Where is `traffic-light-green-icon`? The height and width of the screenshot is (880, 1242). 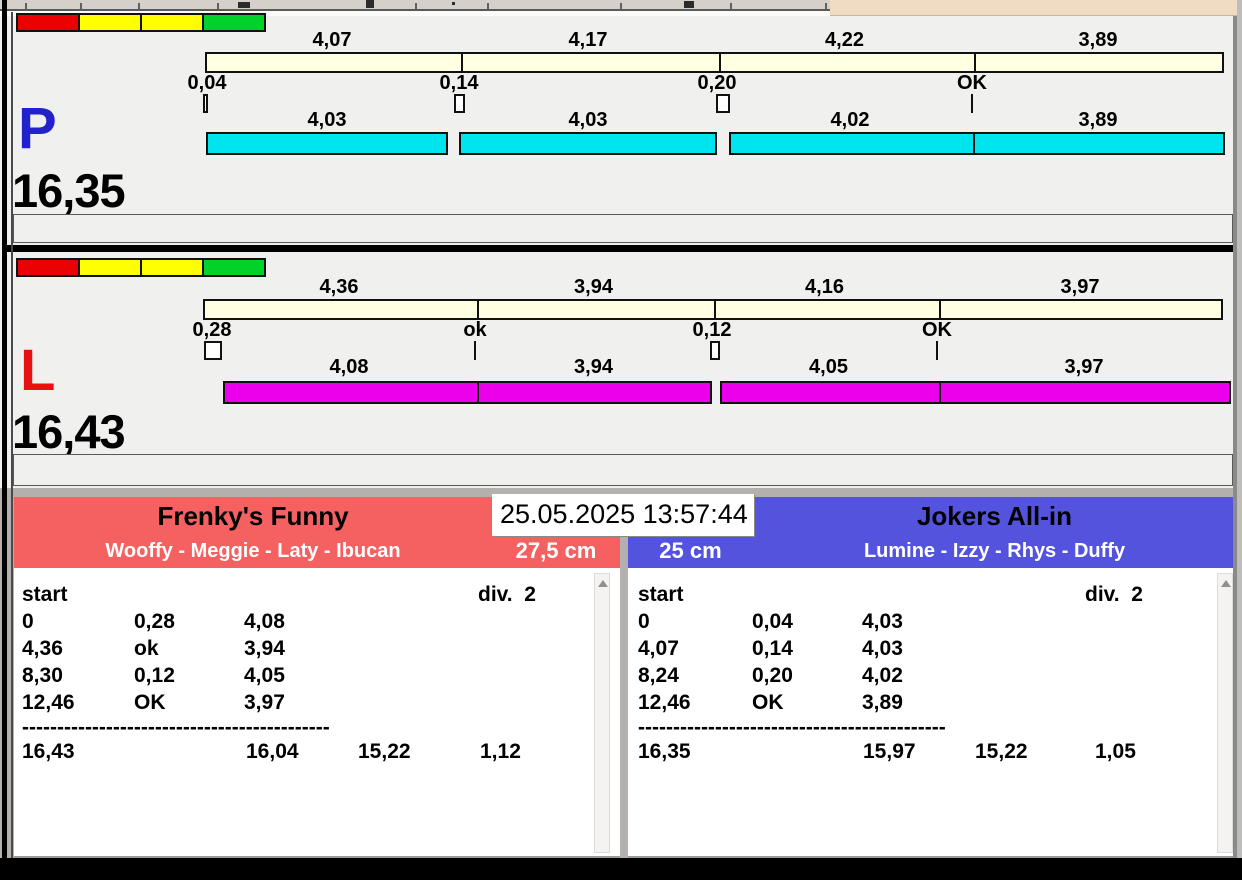
traffic-light-green-icon is located at coordinates (234, 267).